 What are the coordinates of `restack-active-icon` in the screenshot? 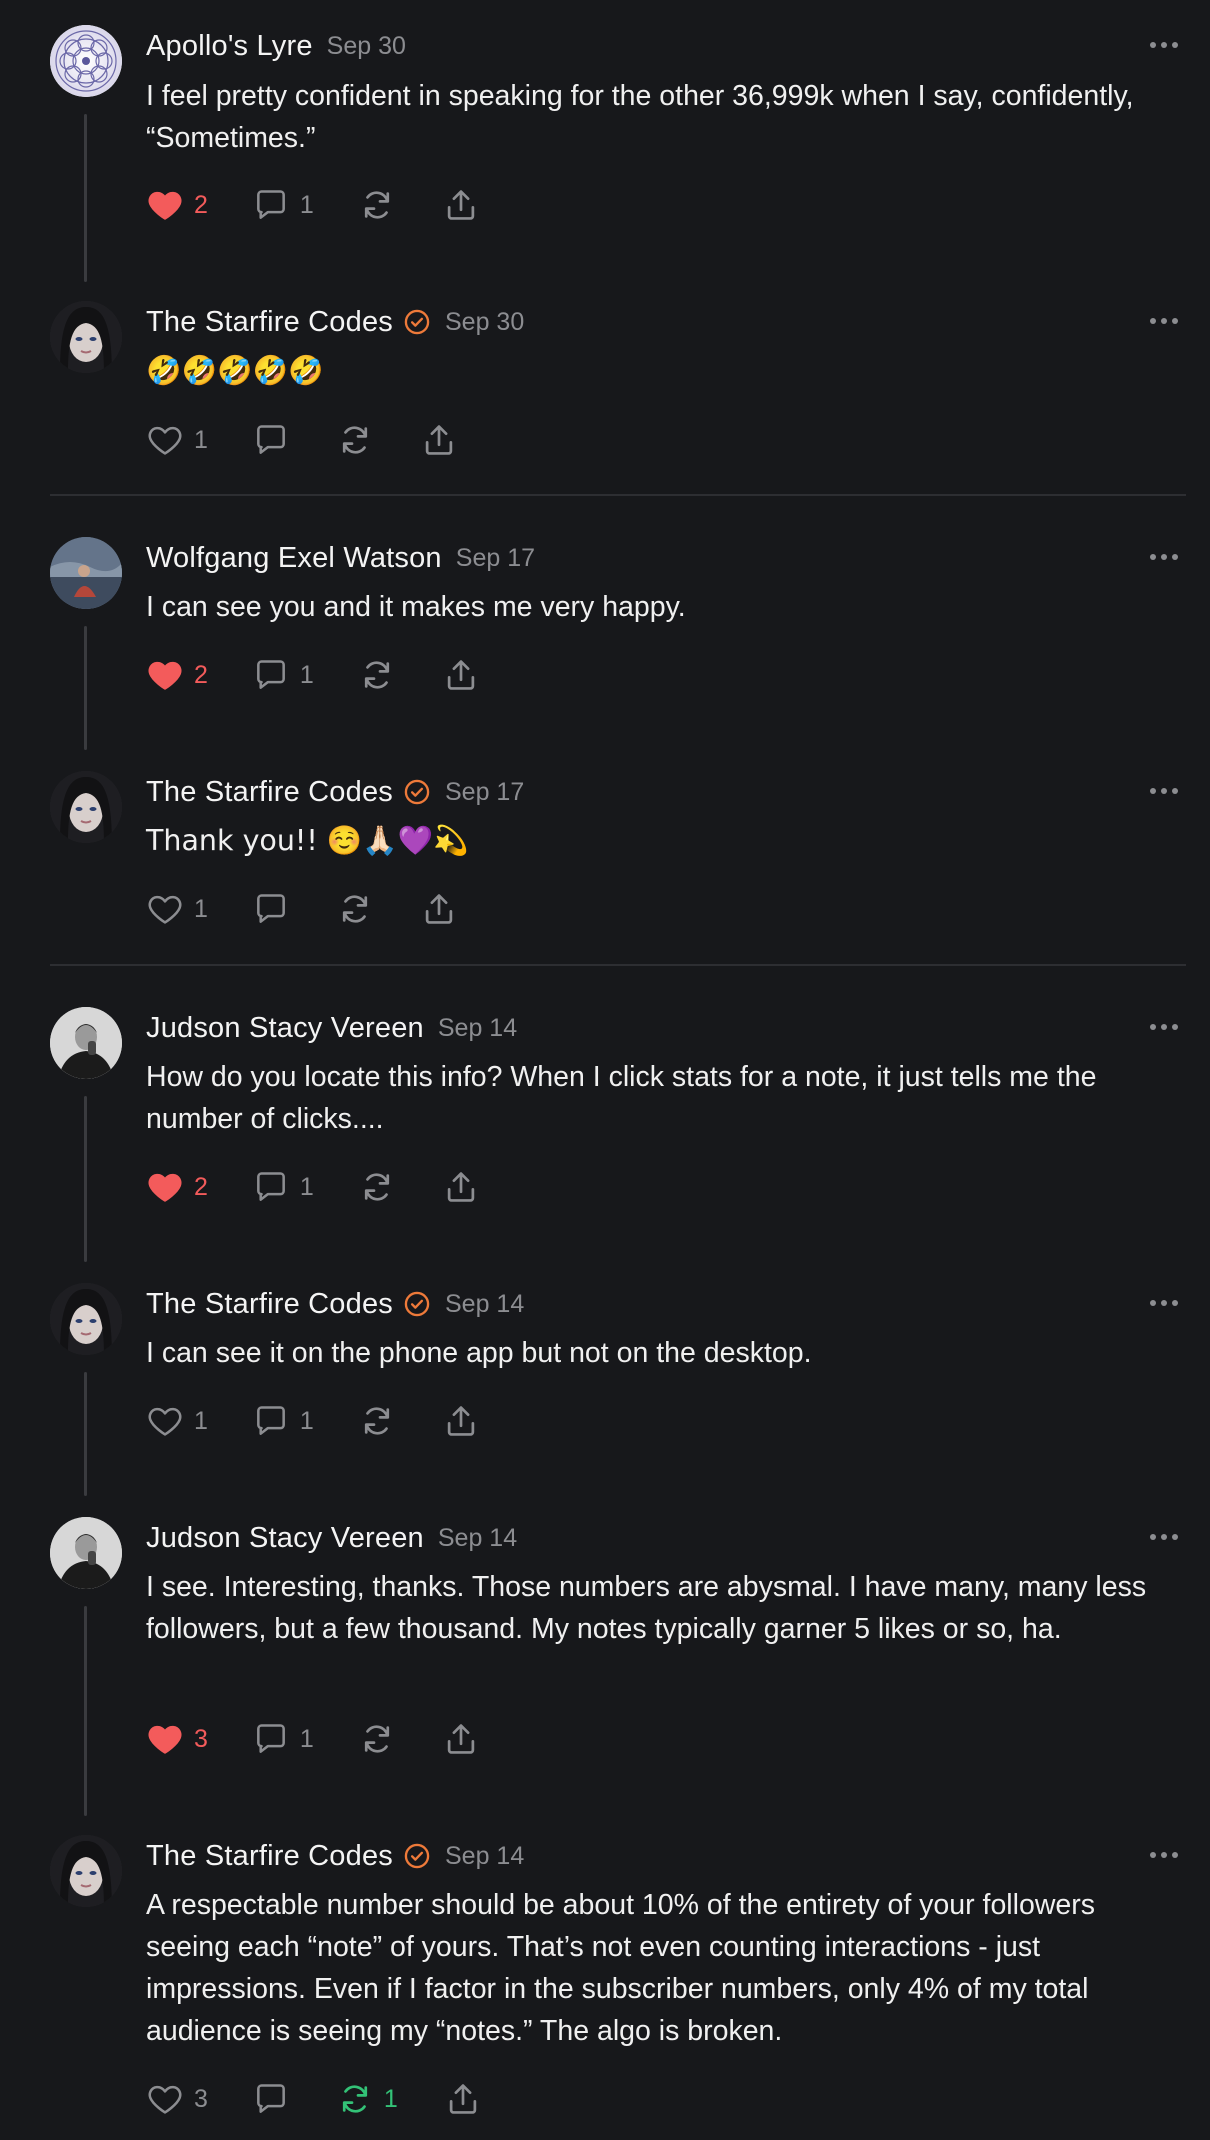 It's located at (355, 2099).